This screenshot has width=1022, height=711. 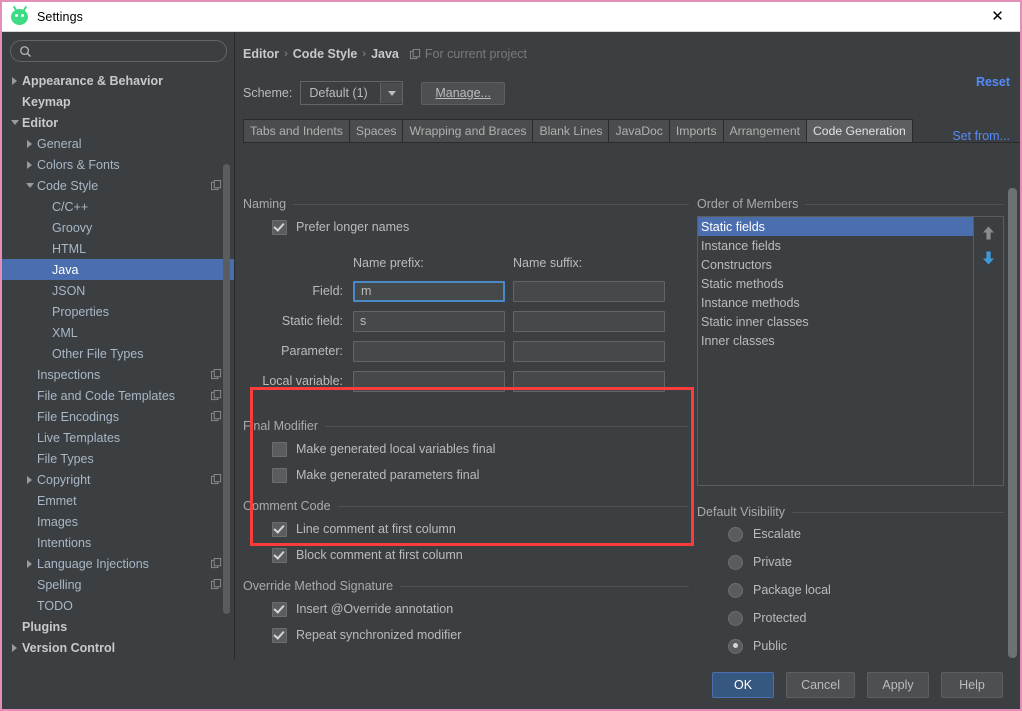 What do you see at coordinates (859, 130) in the screenshot?
I see `tab-code-generation: Code Generation` at bounding box center [859, 130].